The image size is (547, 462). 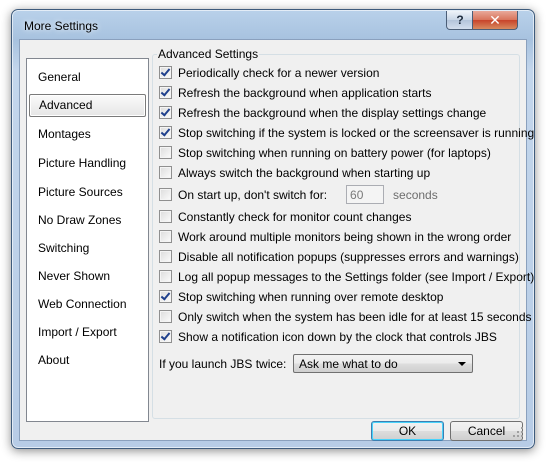 I want to click on sidebar-item-label: Never Shown, so click(x=74, y=276).